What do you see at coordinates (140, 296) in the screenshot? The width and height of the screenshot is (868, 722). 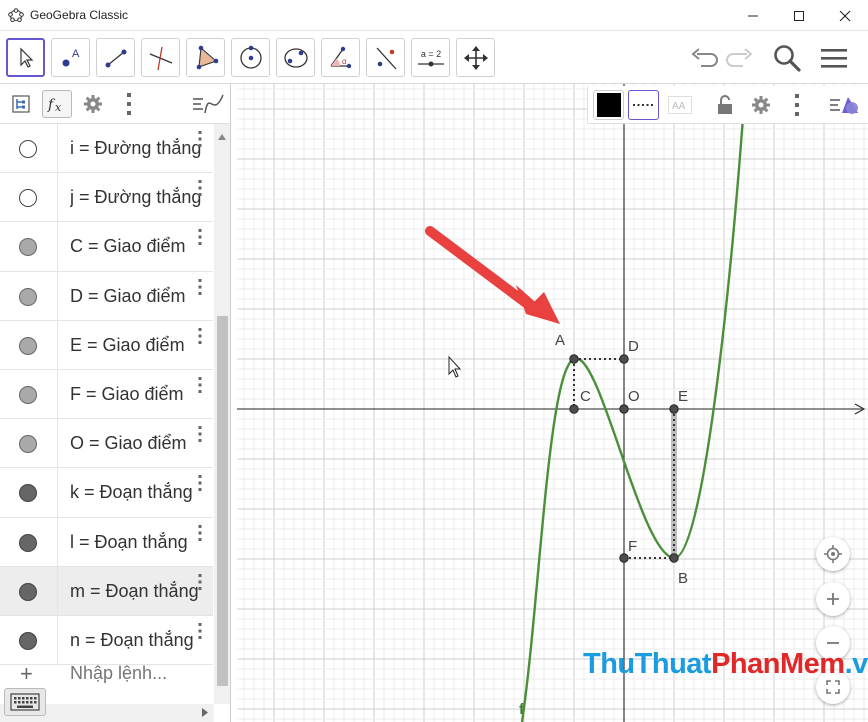 I see `algebra-definition: D = Giao điểm` at bounding box center [140, 296].